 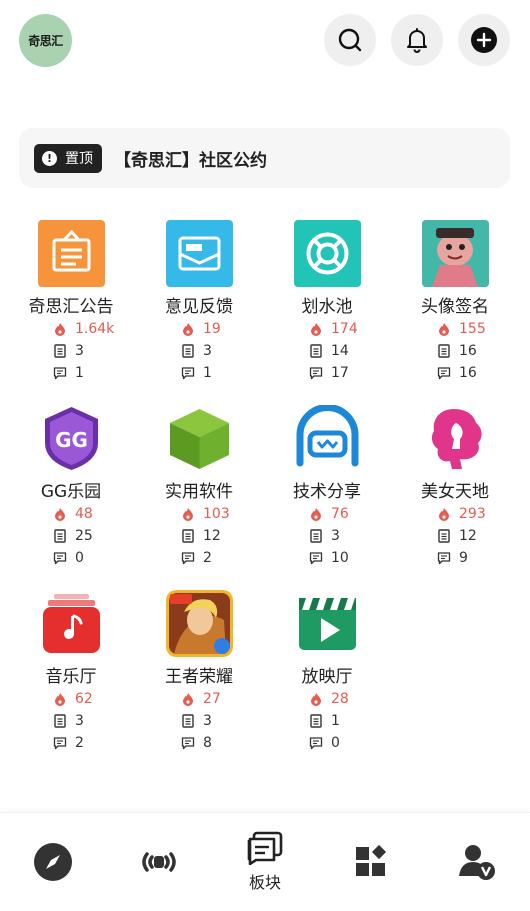 I want to click on search-button, so click(x=350, y=40).